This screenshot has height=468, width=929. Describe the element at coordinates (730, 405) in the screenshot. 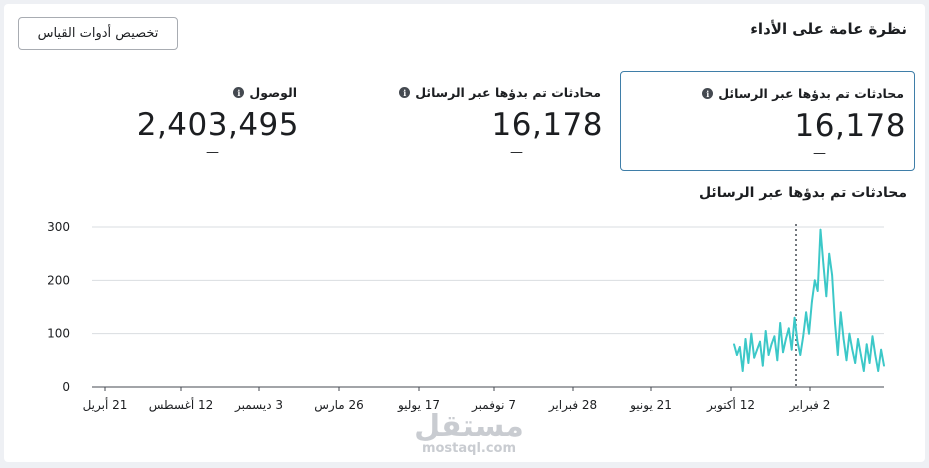

I see `x-tick-label: 12 أكتوبر` at that location.